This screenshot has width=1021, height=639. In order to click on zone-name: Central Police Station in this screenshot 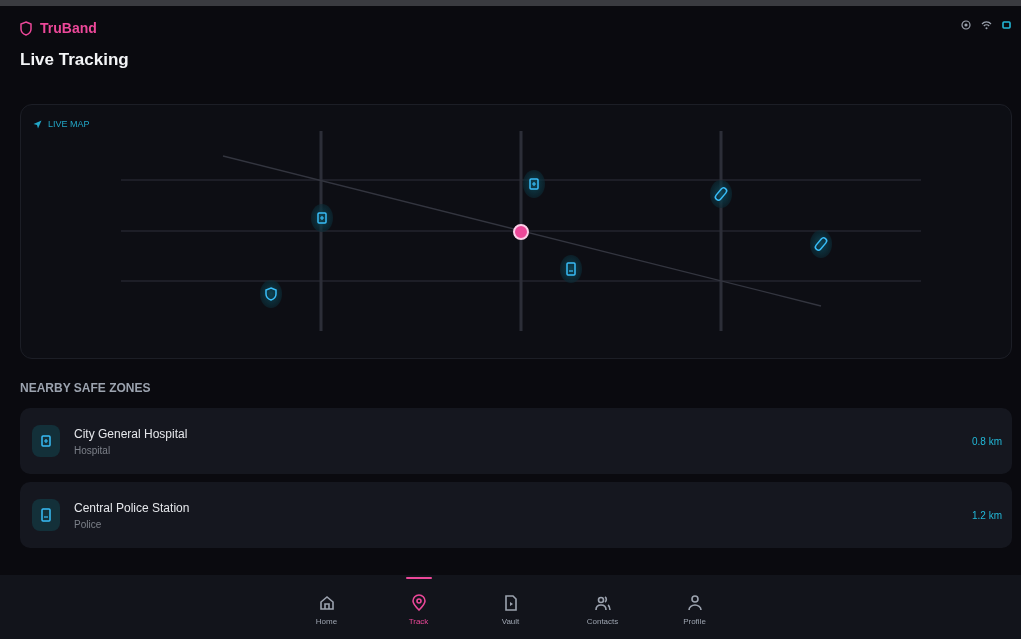, I will do `click(132, 507)`.